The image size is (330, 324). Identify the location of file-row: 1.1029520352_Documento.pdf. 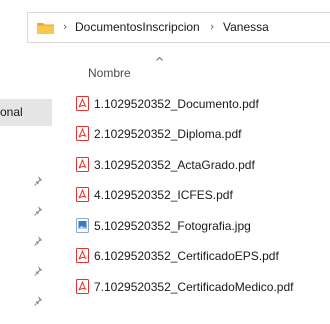
(195, 104).